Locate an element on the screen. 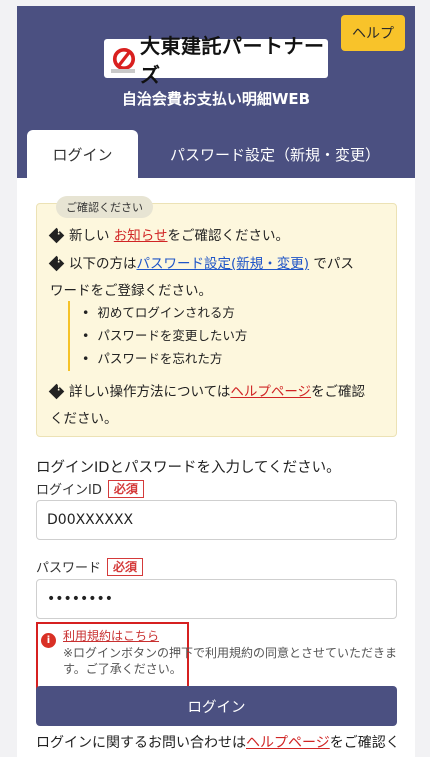  password-label: パスワード 必須 is located at coordinates (90, 566).